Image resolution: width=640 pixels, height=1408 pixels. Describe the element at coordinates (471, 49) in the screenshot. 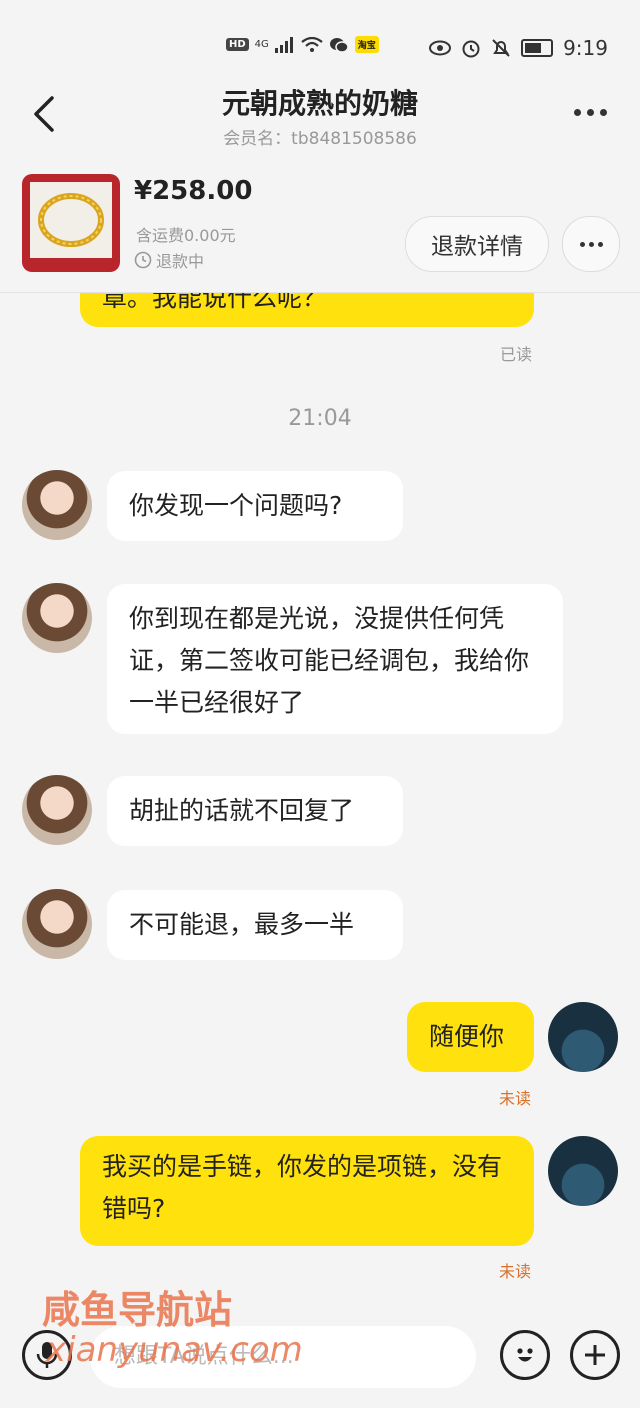

I see `alarm-icon` at that location.